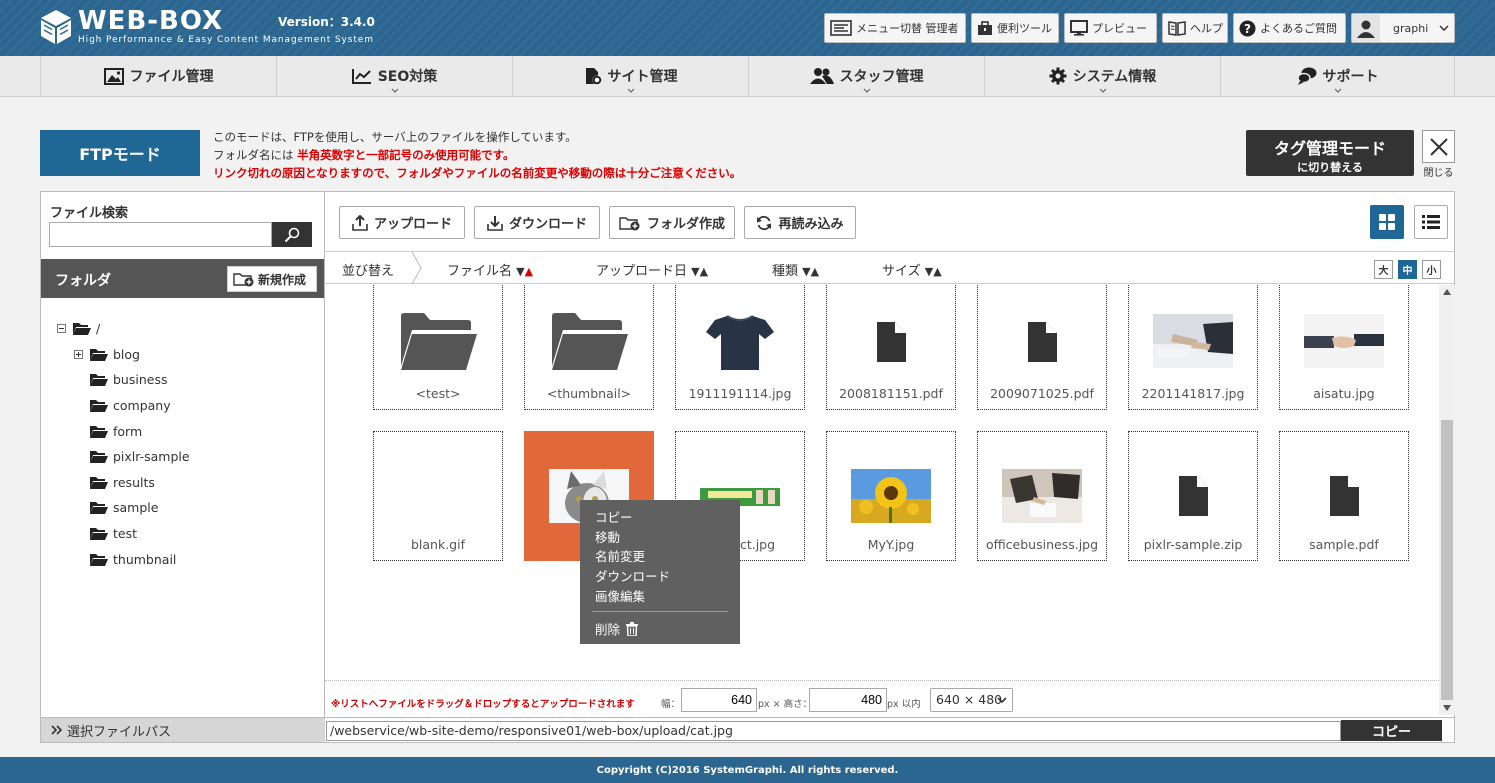  What do you see at coordinates (620, 555) in the screenshot?
I see `context-rename: 名前変更` at bounding box center [620, 555].